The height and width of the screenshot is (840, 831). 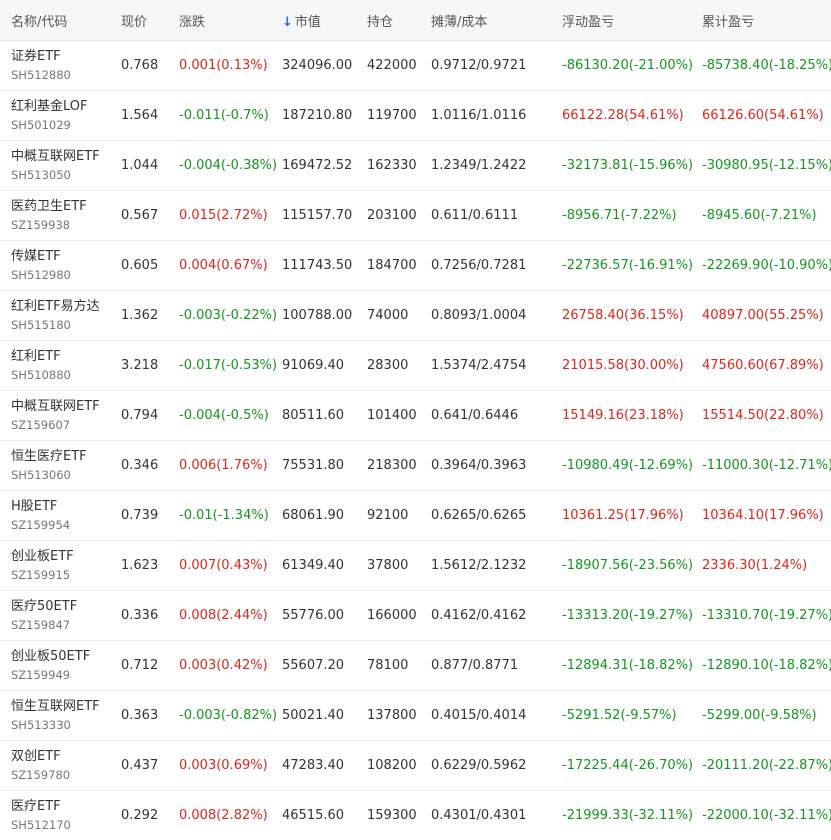 I want to click on name-cell: 中概互联网ETF SH513050, so click(x=55, y=166).